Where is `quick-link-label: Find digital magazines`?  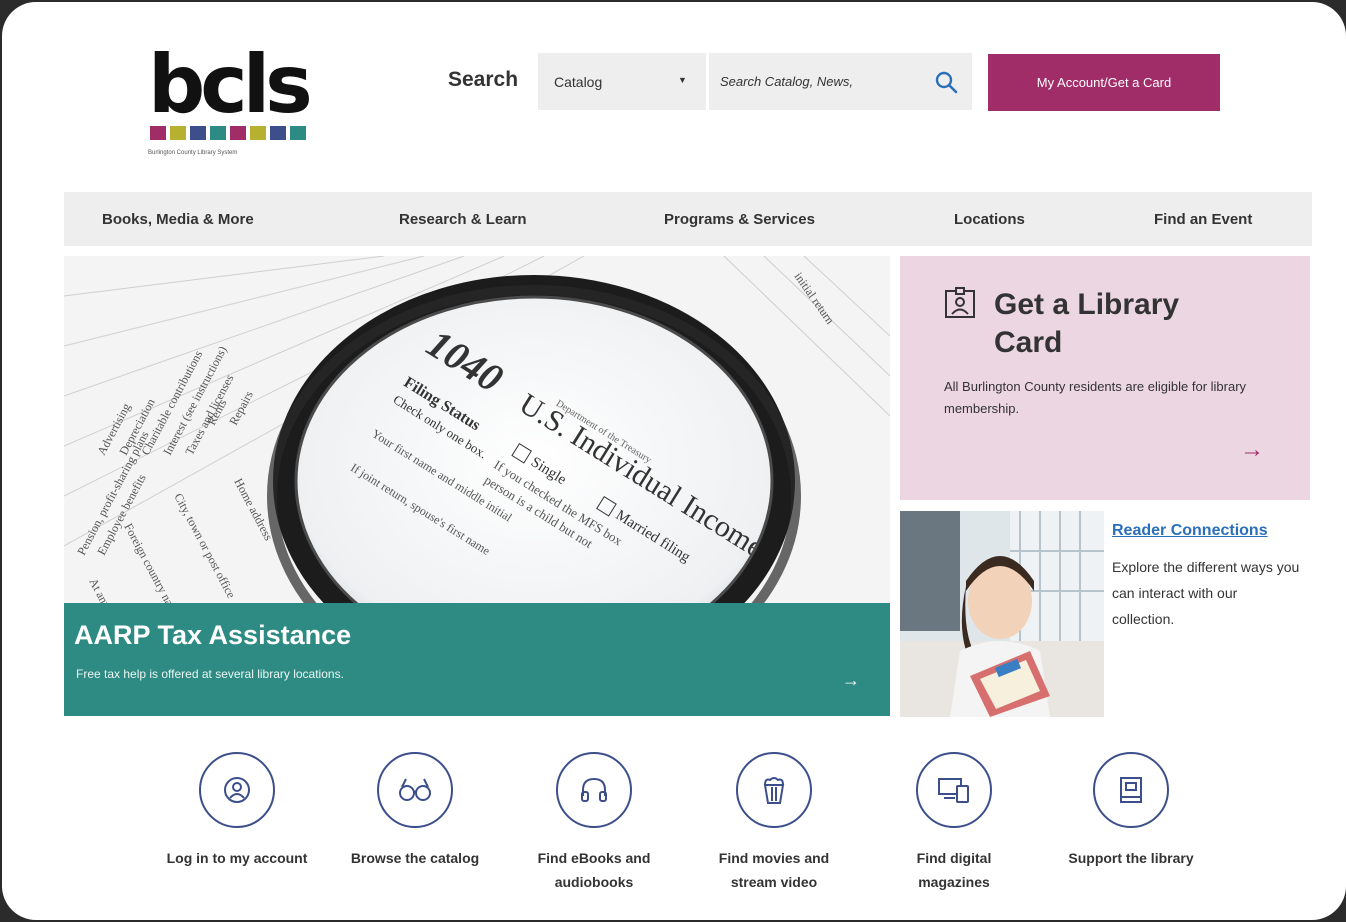 quick-link-label: Find digital magazines is located at coordinates (954, 870).